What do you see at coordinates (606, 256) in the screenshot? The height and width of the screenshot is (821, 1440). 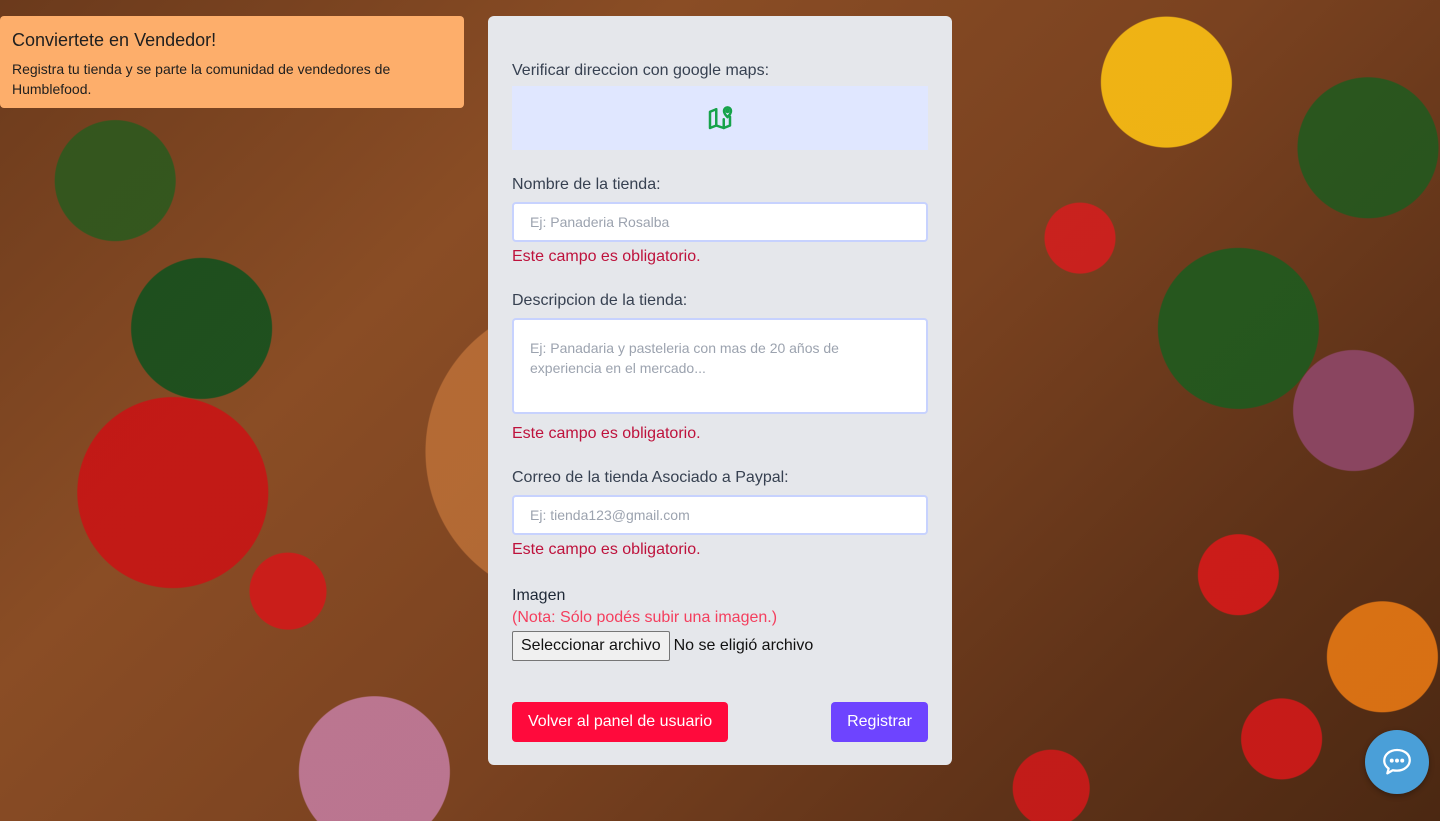 I see `store-name-error: Este campo es obligatorio.` at bounding box center [606, 256].